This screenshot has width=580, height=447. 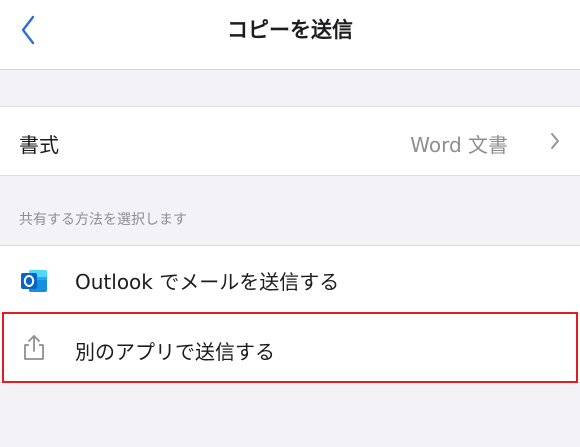 I want to click on format-value: Word 文書, so click(x=459, y=145).